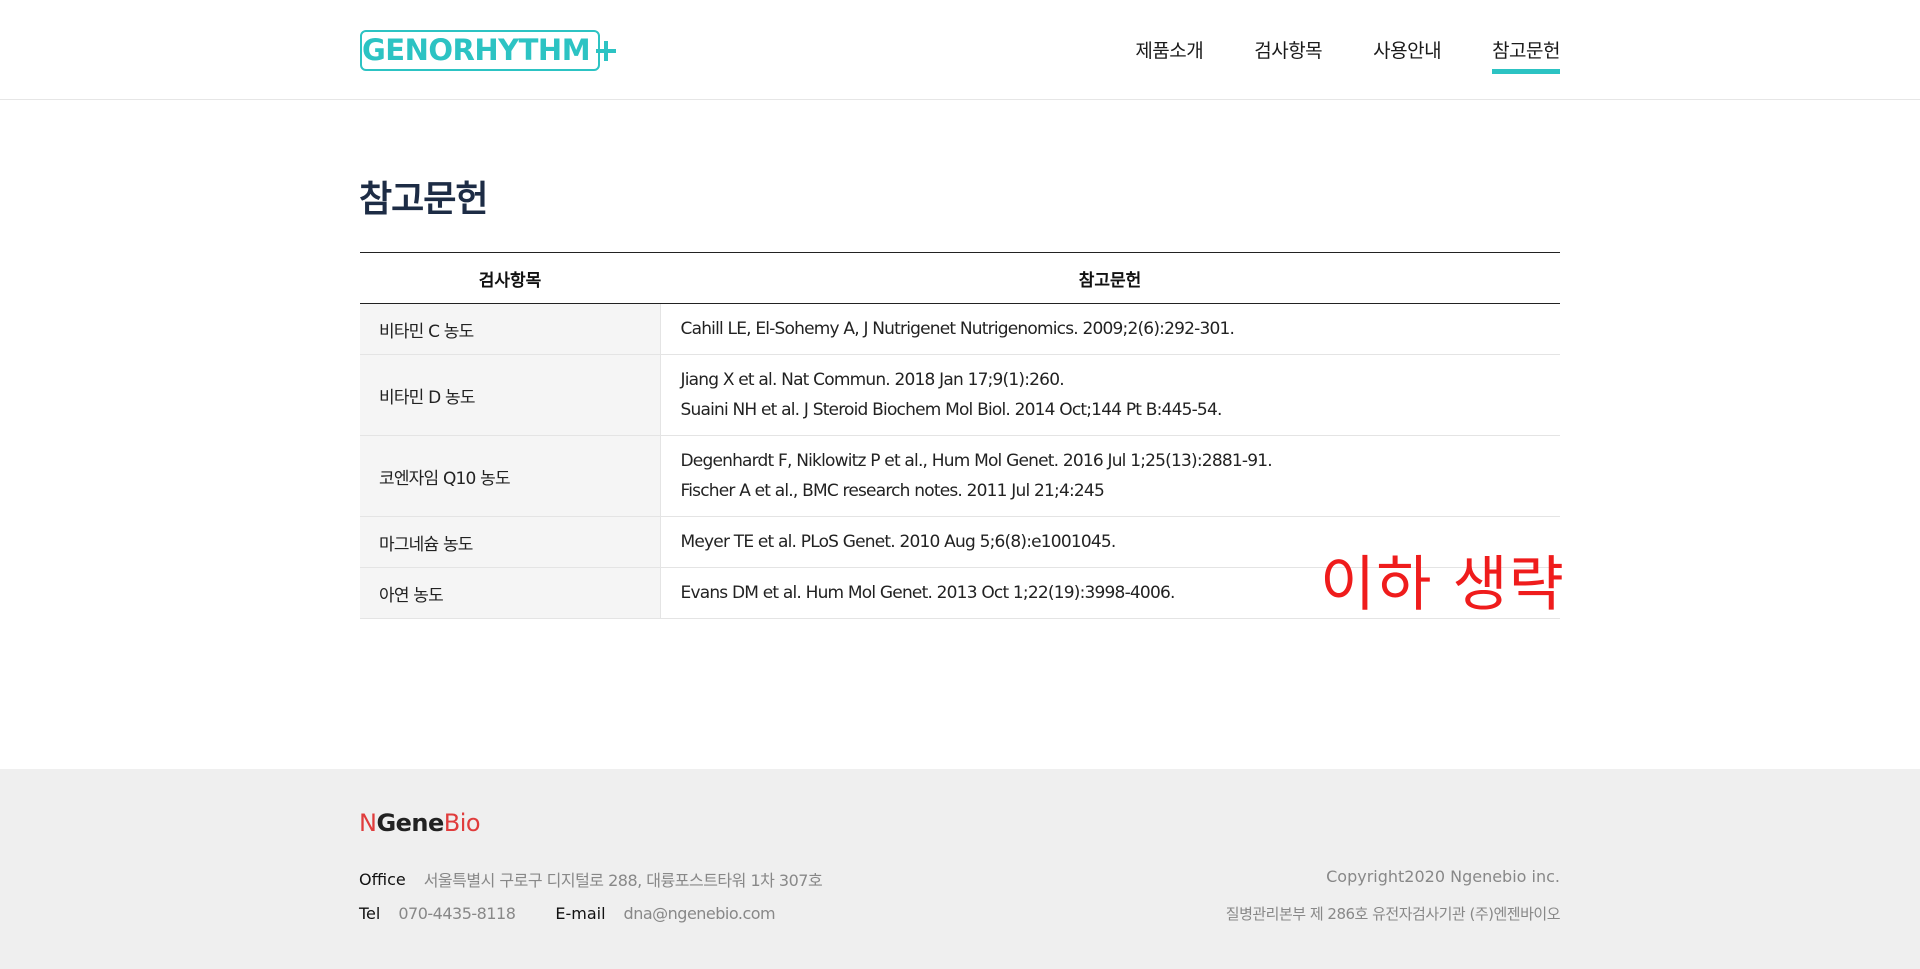  I want to click on nav-item-test-items: 검사항목, so click(1288, 55).